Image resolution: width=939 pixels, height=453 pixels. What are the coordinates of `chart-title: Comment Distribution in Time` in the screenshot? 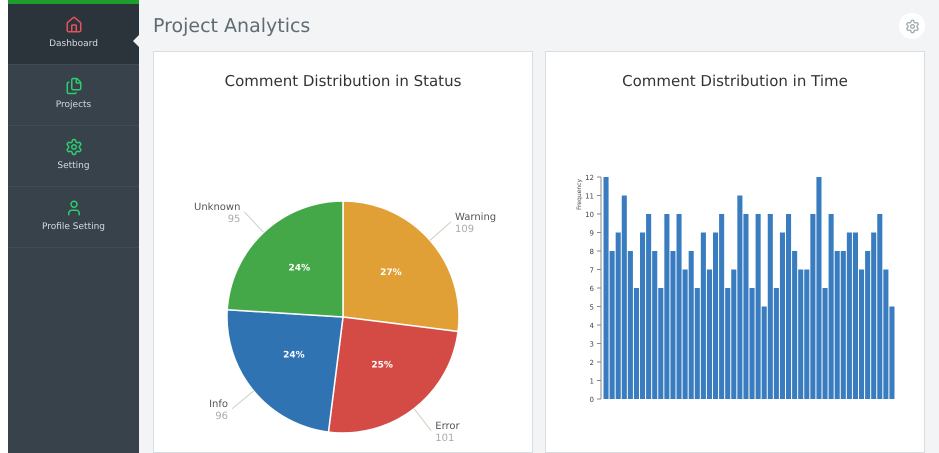 It's located at (735, 81).